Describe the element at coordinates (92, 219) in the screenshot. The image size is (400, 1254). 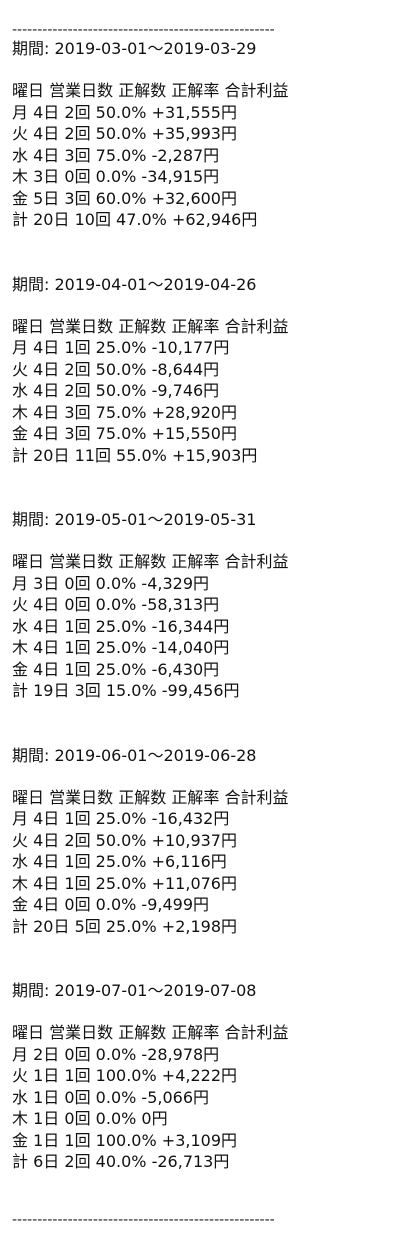
I see `cell-hits: 10回` at that location.